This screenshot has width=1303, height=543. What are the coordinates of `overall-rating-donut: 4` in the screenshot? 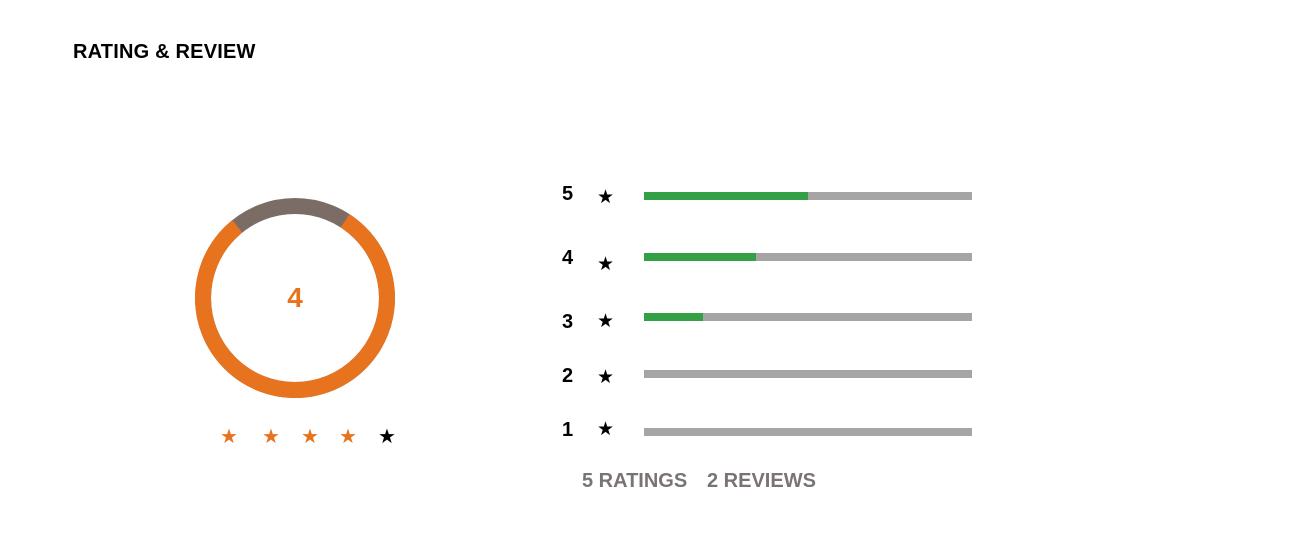 It's located at (295, 298).